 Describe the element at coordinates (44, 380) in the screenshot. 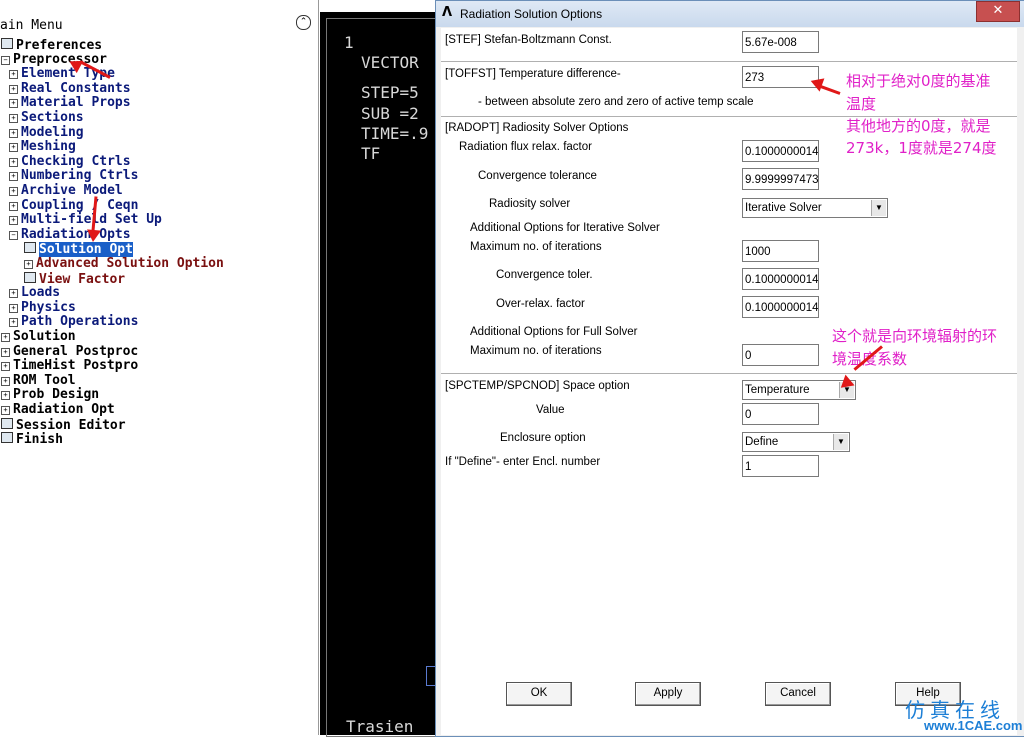

I see `tree-item-label: ROM Tool` at that location.